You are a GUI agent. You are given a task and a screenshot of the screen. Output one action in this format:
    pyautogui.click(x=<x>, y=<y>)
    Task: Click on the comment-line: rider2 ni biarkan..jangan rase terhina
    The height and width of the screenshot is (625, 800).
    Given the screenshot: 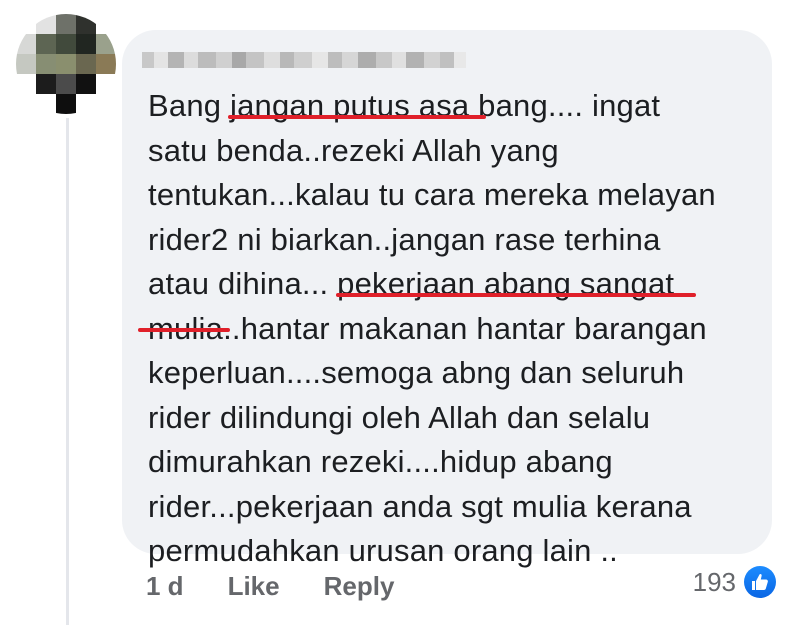 What is the action you would take?
    pyautogui.click(x=404, y=239)
    